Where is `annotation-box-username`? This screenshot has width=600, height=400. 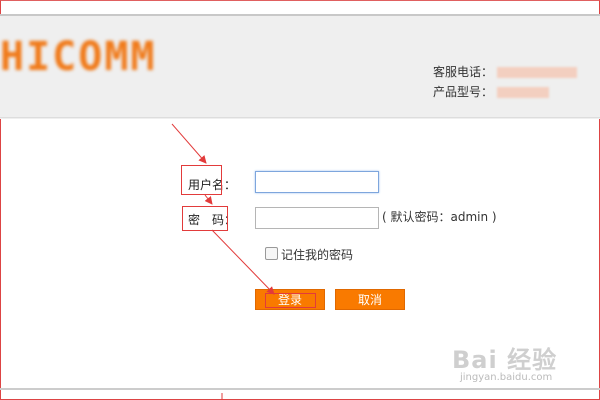 annotation-box-username is located at coordinates (201, 180).